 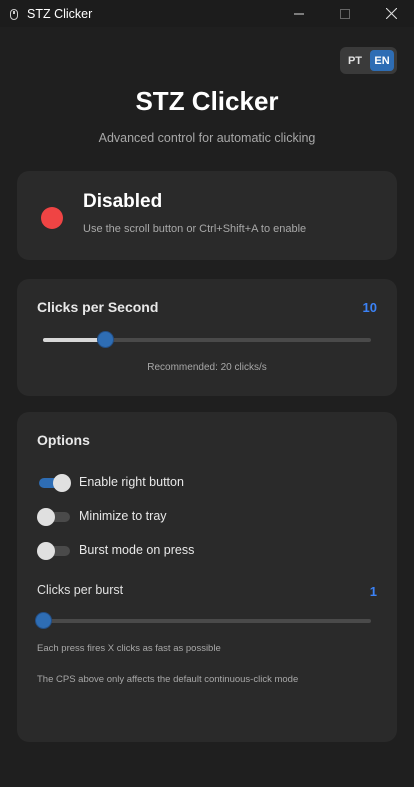 What do you see at coordinates (203, 620) in the screenshot?
I see `burst-slider` at bounding box center [203, 620].